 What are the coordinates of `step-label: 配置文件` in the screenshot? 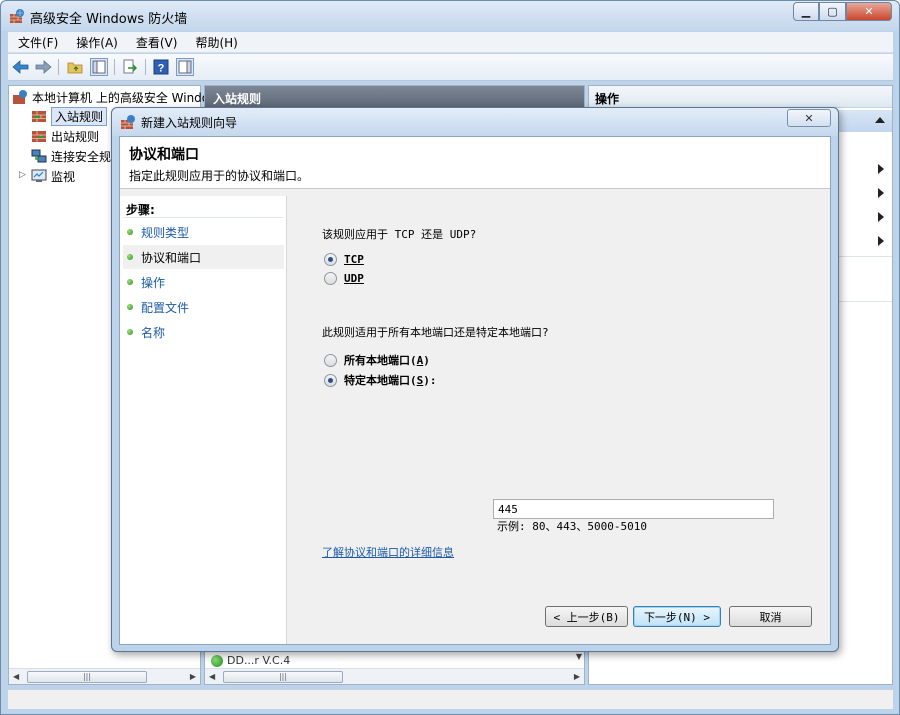 It's located at (165, 307).